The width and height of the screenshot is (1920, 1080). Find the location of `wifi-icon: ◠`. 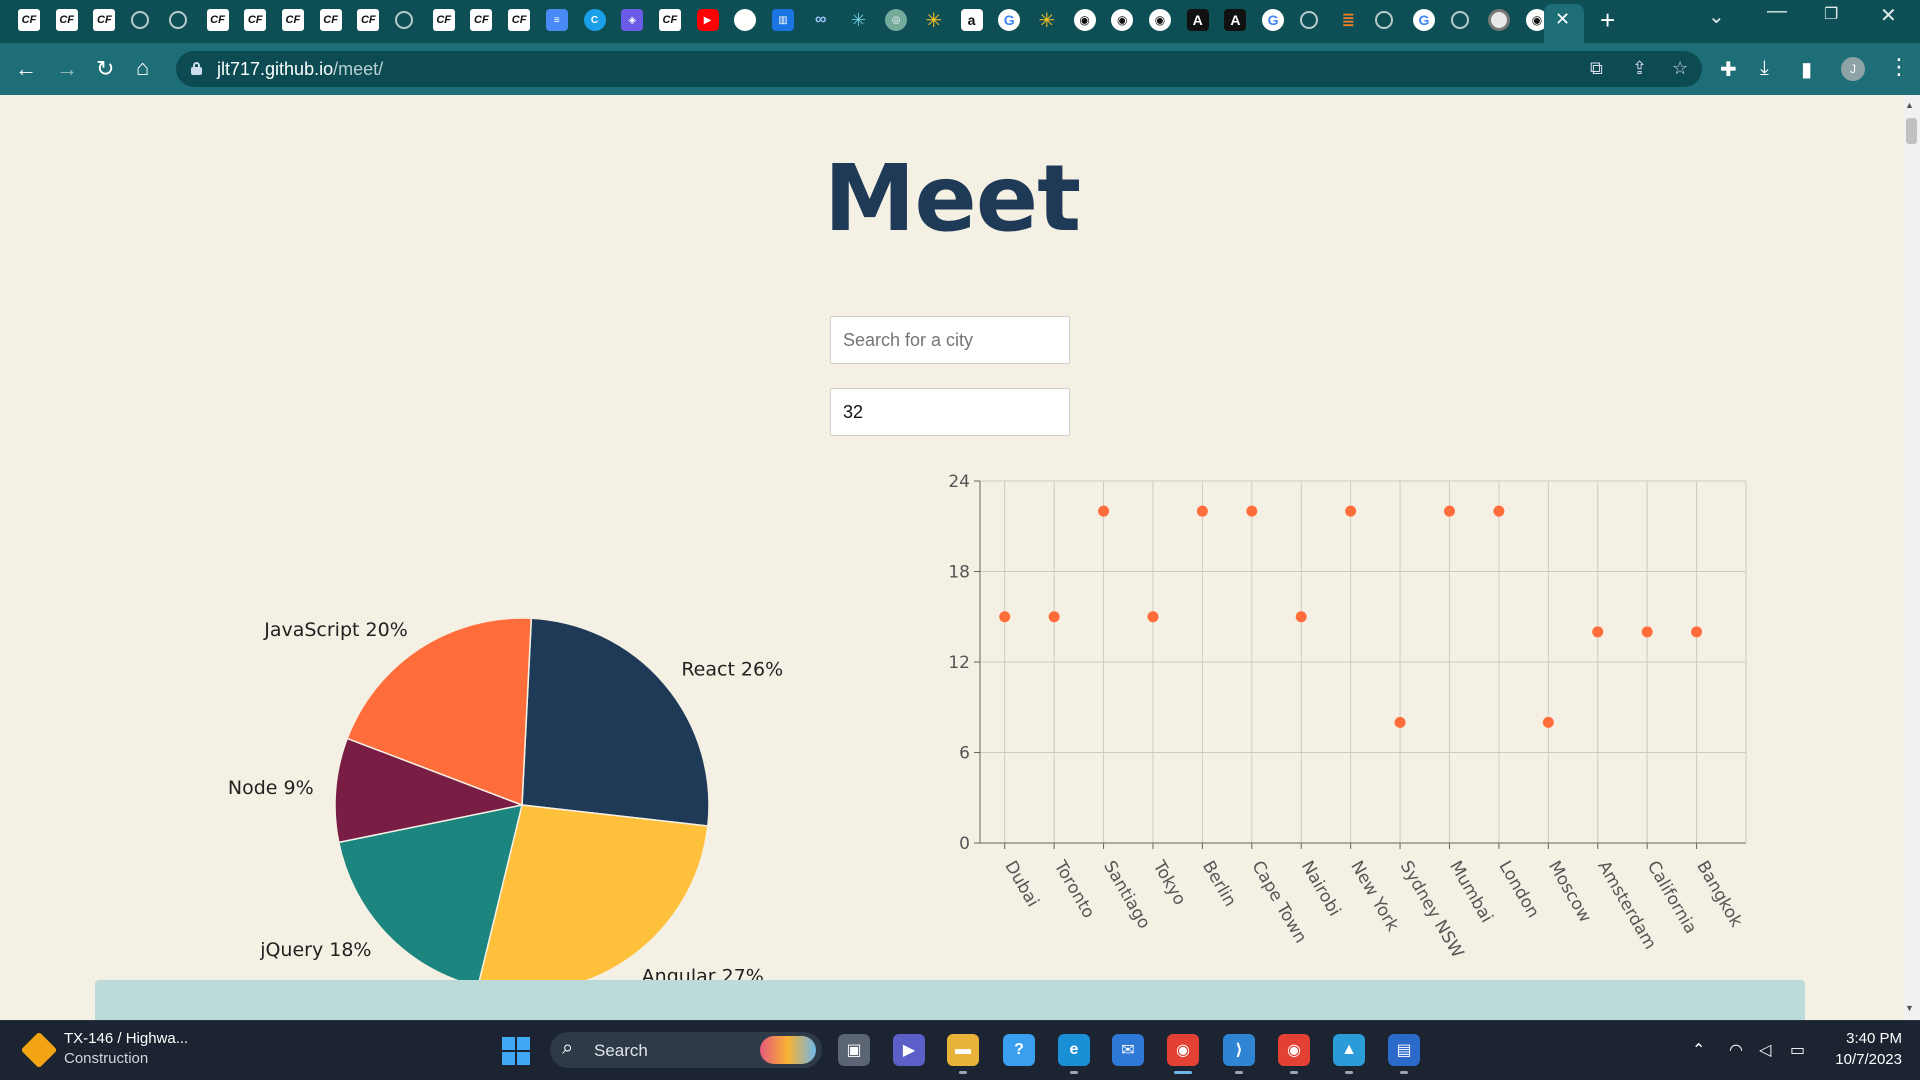

wifi-icon: ◠ is located at coordinates (1736, 1050).